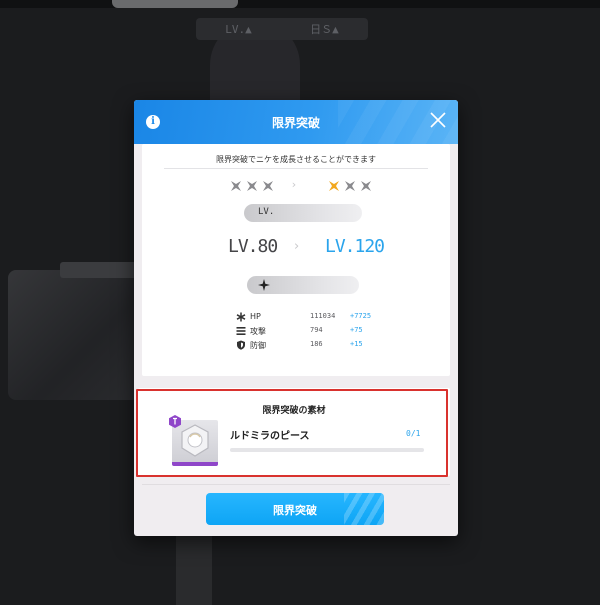 This screenshot has height=605, width=600. Describe the element at coordinates (175, 421) in the screenshot. I see `rarity-badge-icon` at that location.